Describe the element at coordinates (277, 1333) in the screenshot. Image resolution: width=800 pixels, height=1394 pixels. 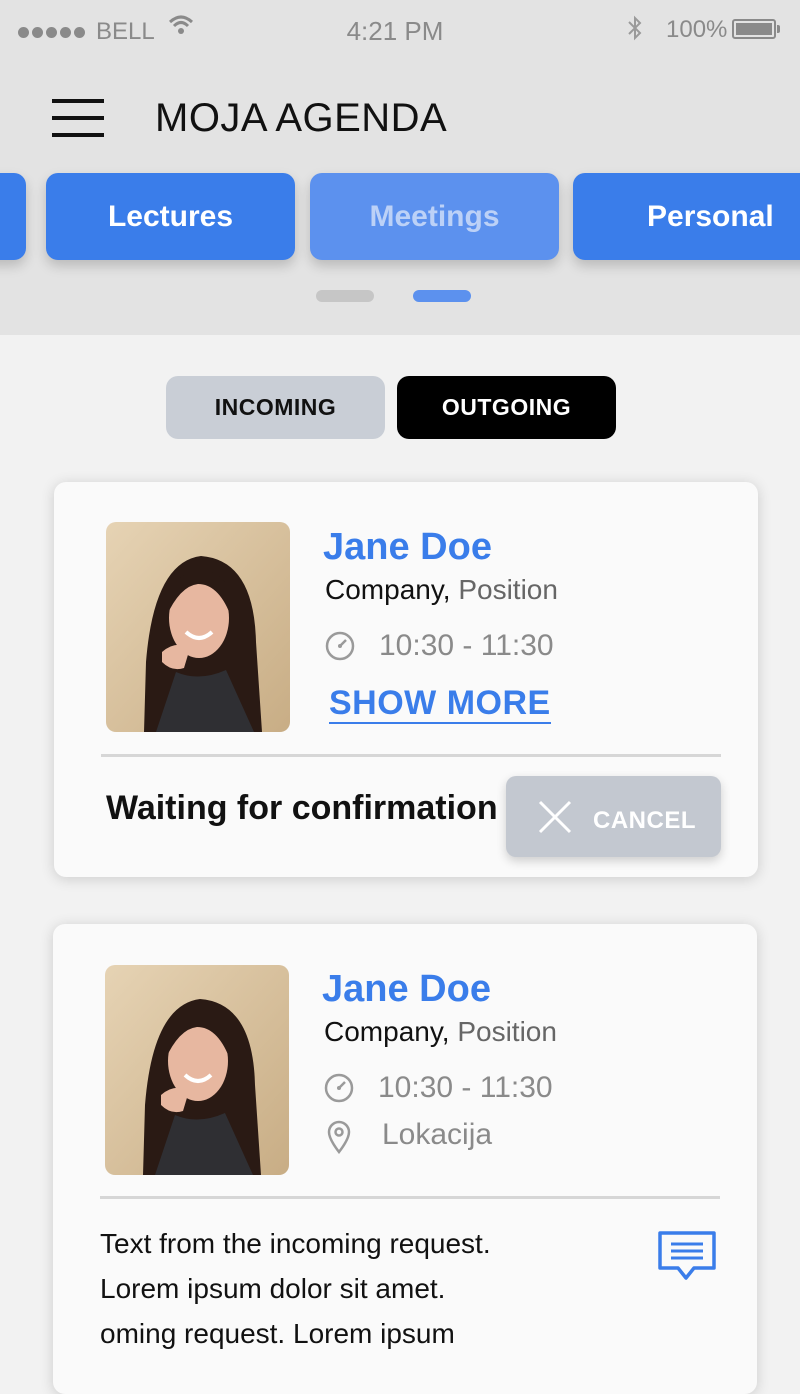
I see `request-text-line: oming request. Lorem ipsum` at that location.